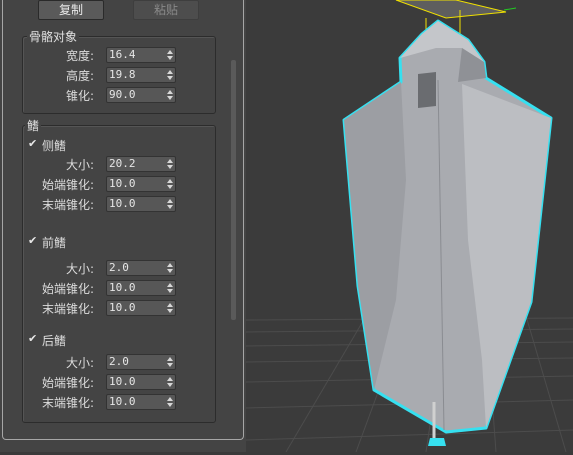 This screenshot has height=455, width=573. What do you see at coordinates (122, 401) in the screenshot?
I see `back-fins-end-taper-value: 10.0` at bounding box center [122, 401].